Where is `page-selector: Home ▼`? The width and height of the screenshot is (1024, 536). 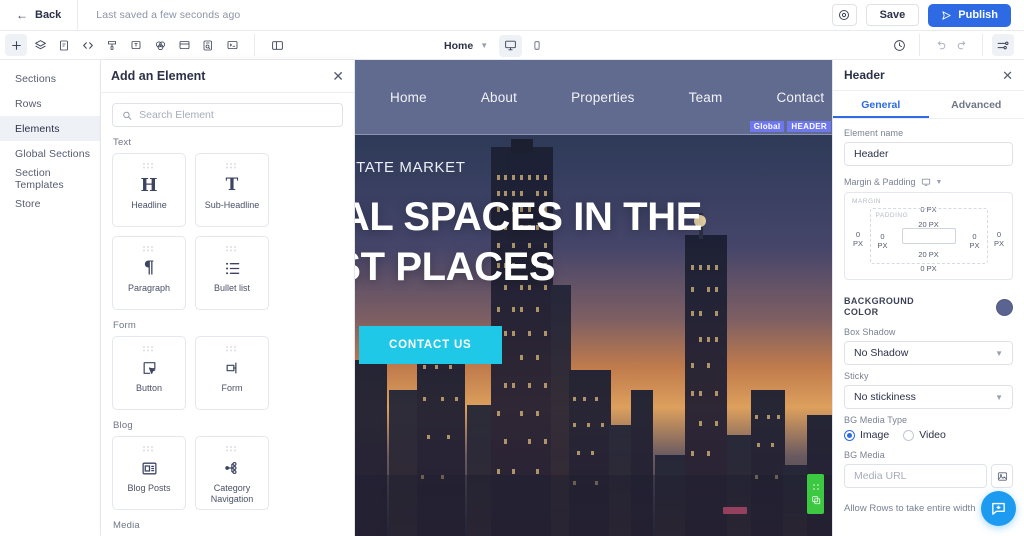
page-selector: Home ▼ is located at coordinates (466, 45).